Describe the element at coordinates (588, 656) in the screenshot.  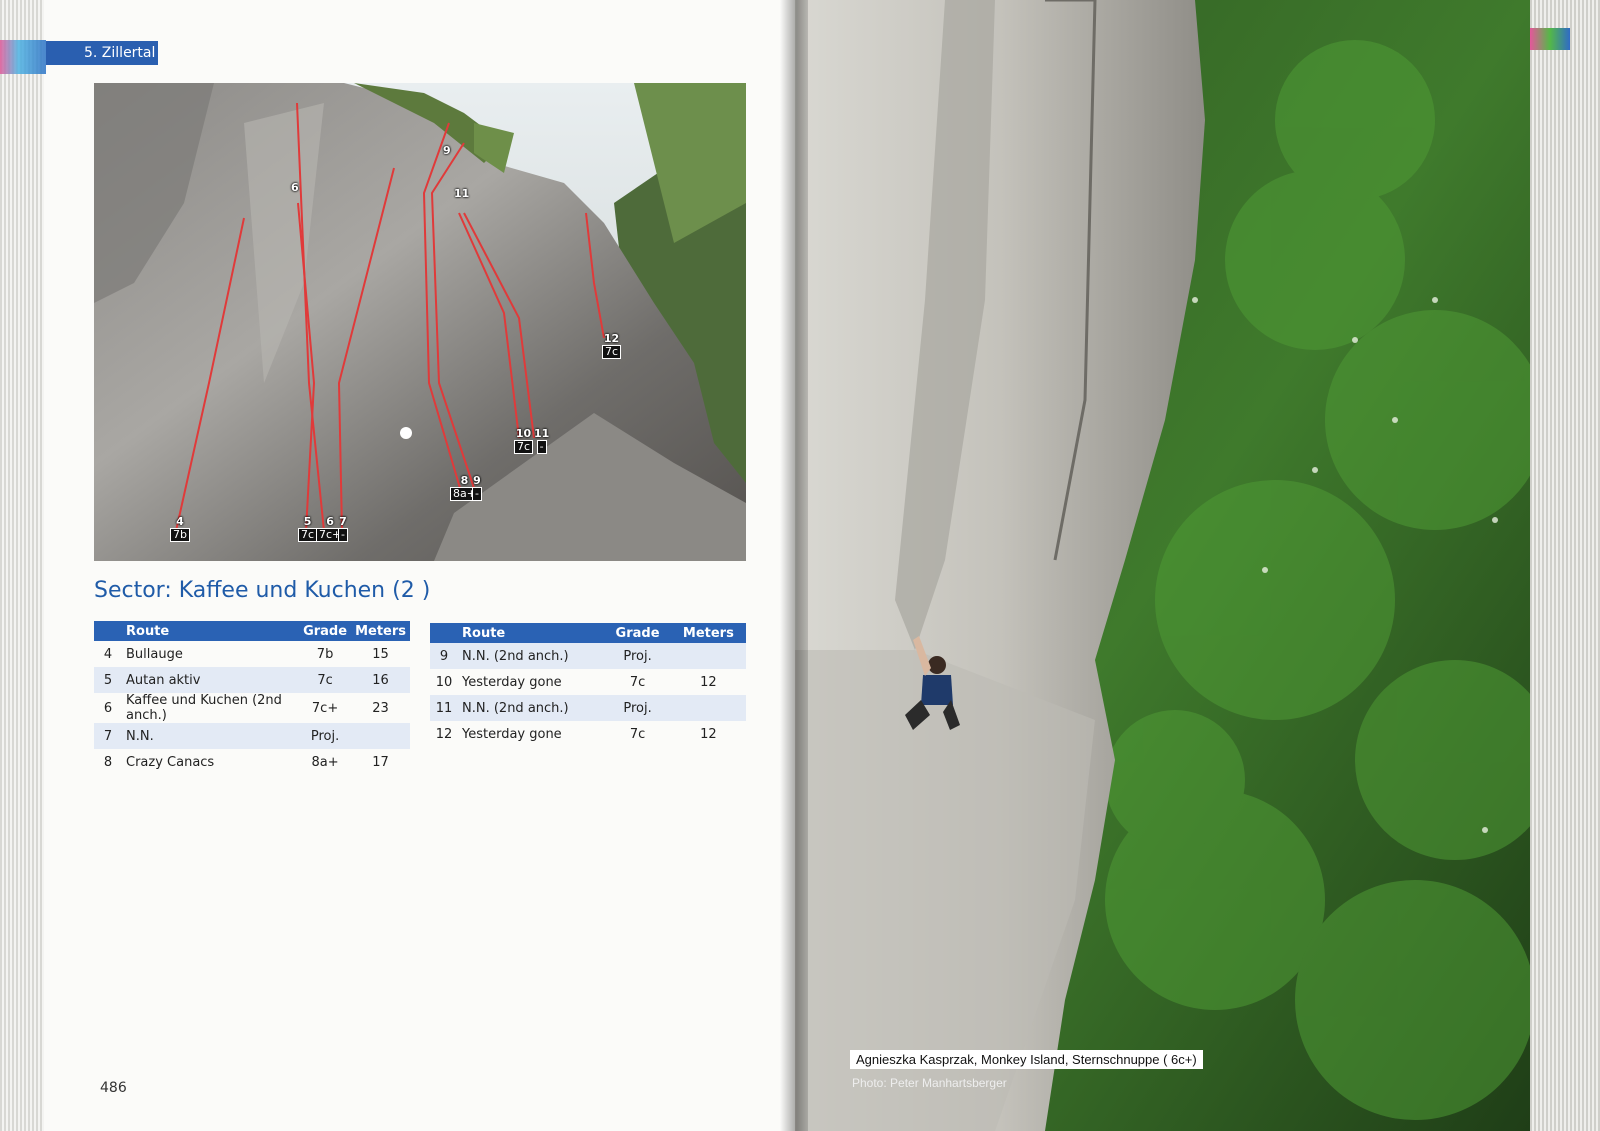
I see `table-row: 9 N.N. (2nd anch.) Proj.` at that location.